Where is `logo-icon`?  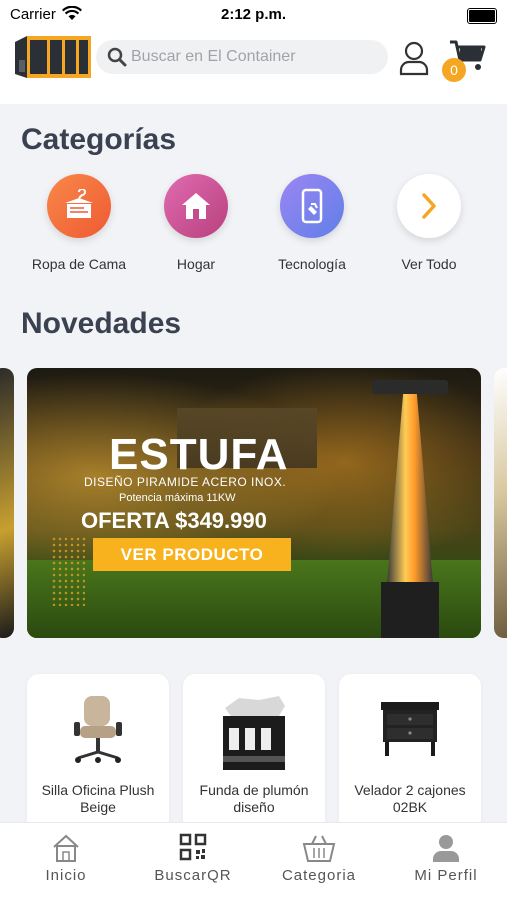
logo-icon is located at coordinates (53, 56).